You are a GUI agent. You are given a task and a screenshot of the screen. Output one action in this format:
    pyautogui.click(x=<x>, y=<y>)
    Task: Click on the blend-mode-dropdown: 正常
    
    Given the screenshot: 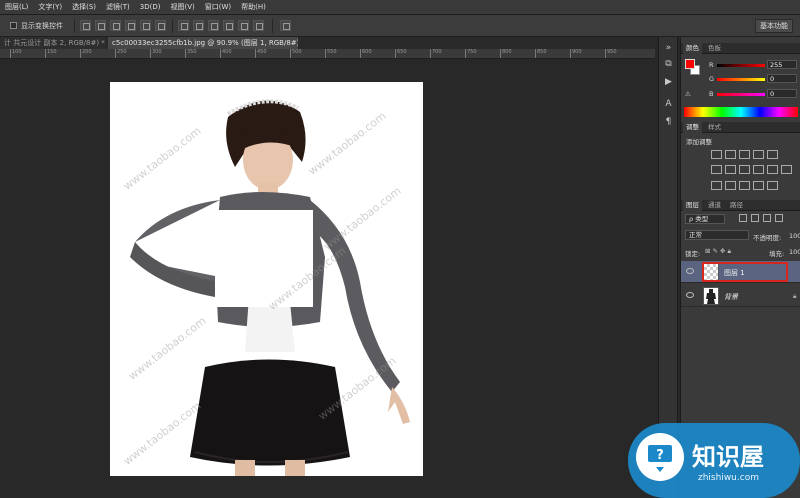 What is the action you would take?
    pyautogui.click(x=717, y=235)
    